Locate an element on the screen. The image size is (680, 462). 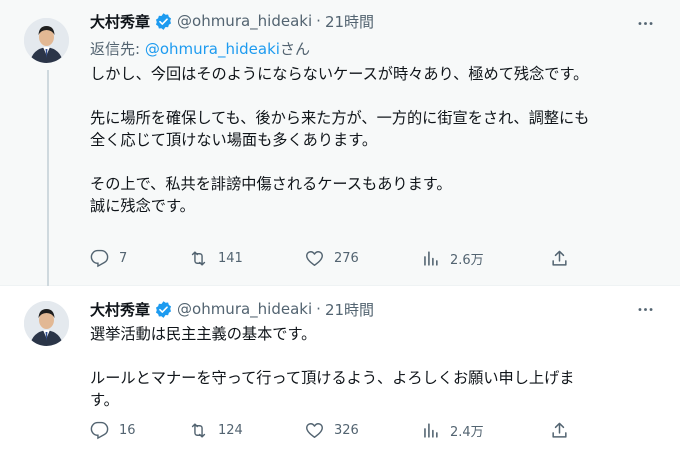
reply-count: 7 is located at coordinates (123, 258).